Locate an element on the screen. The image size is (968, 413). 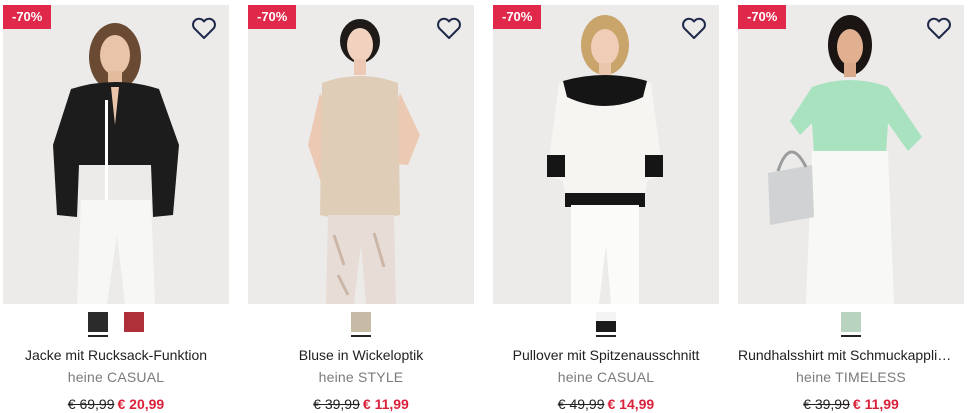
color-swatch-mint is located at coordinates (851, 324).